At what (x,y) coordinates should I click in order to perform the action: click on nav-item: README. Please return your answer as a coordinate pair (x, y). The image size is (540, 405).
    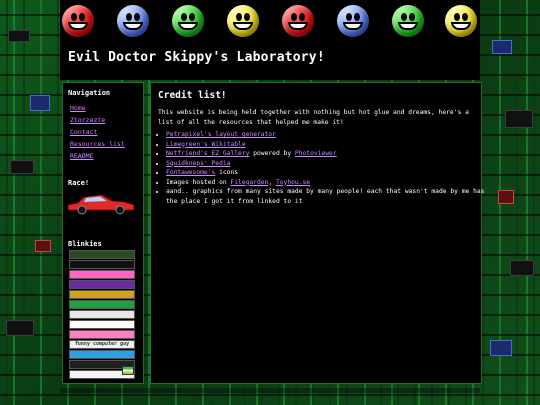
    Looking at the image, I should click on (97, 156).